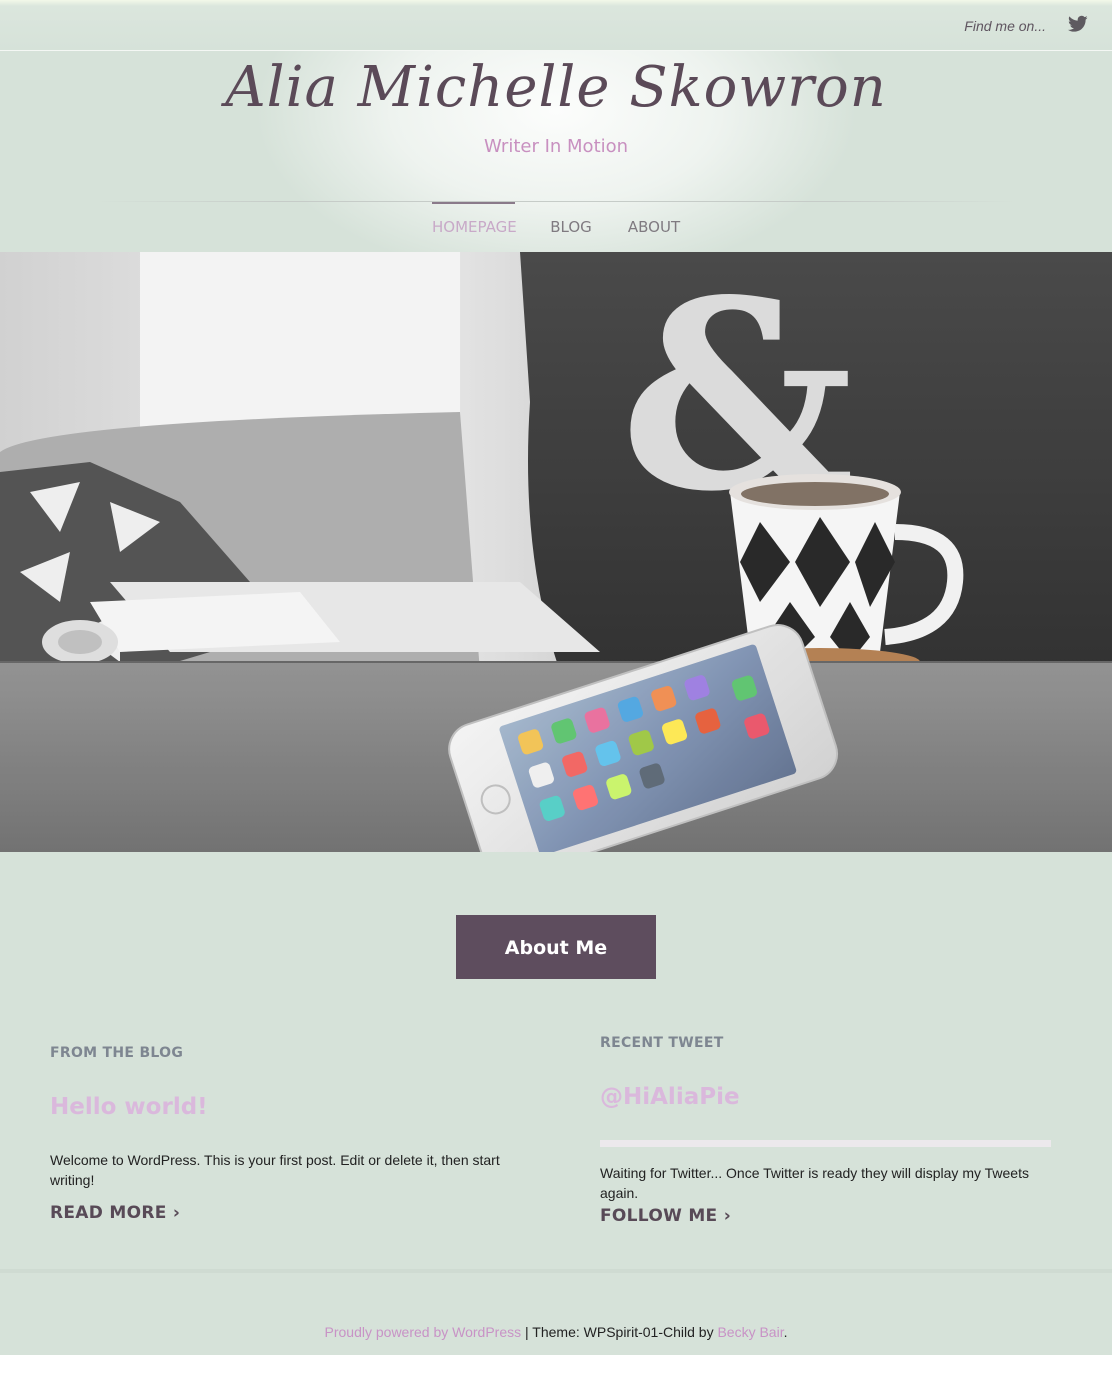  What do you see at coordinates (571, 227) in the screenshot?
I see `nav-item-blog: BLOG` at bounding box center [571, 227].